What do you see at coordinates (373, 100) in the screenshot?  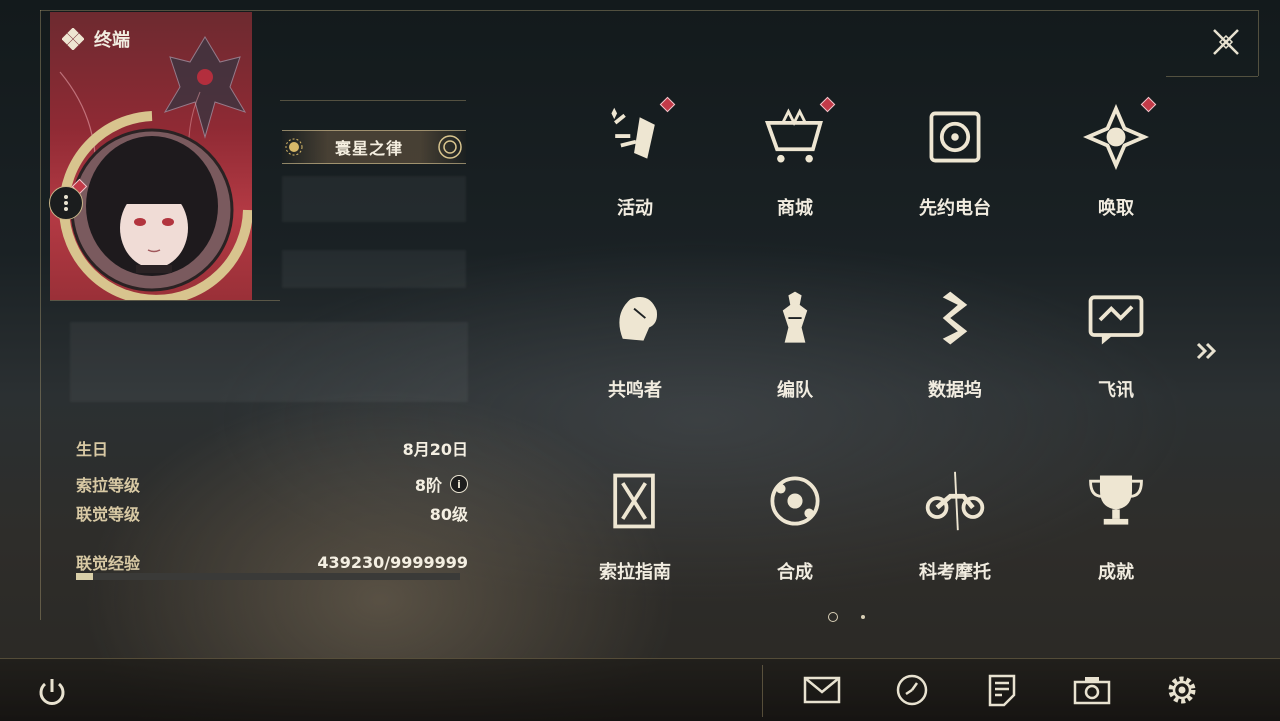 I see `right-divider-line` at bounding box center [373, 100].